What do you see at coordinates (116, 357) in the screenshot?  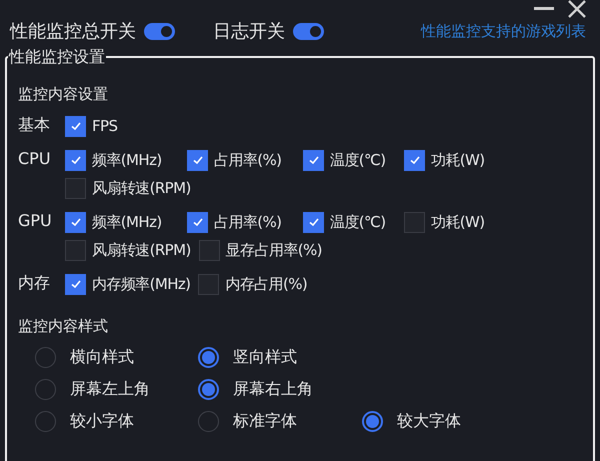 I see `radio-button: 横向样式` at bounding box center [116, 357].